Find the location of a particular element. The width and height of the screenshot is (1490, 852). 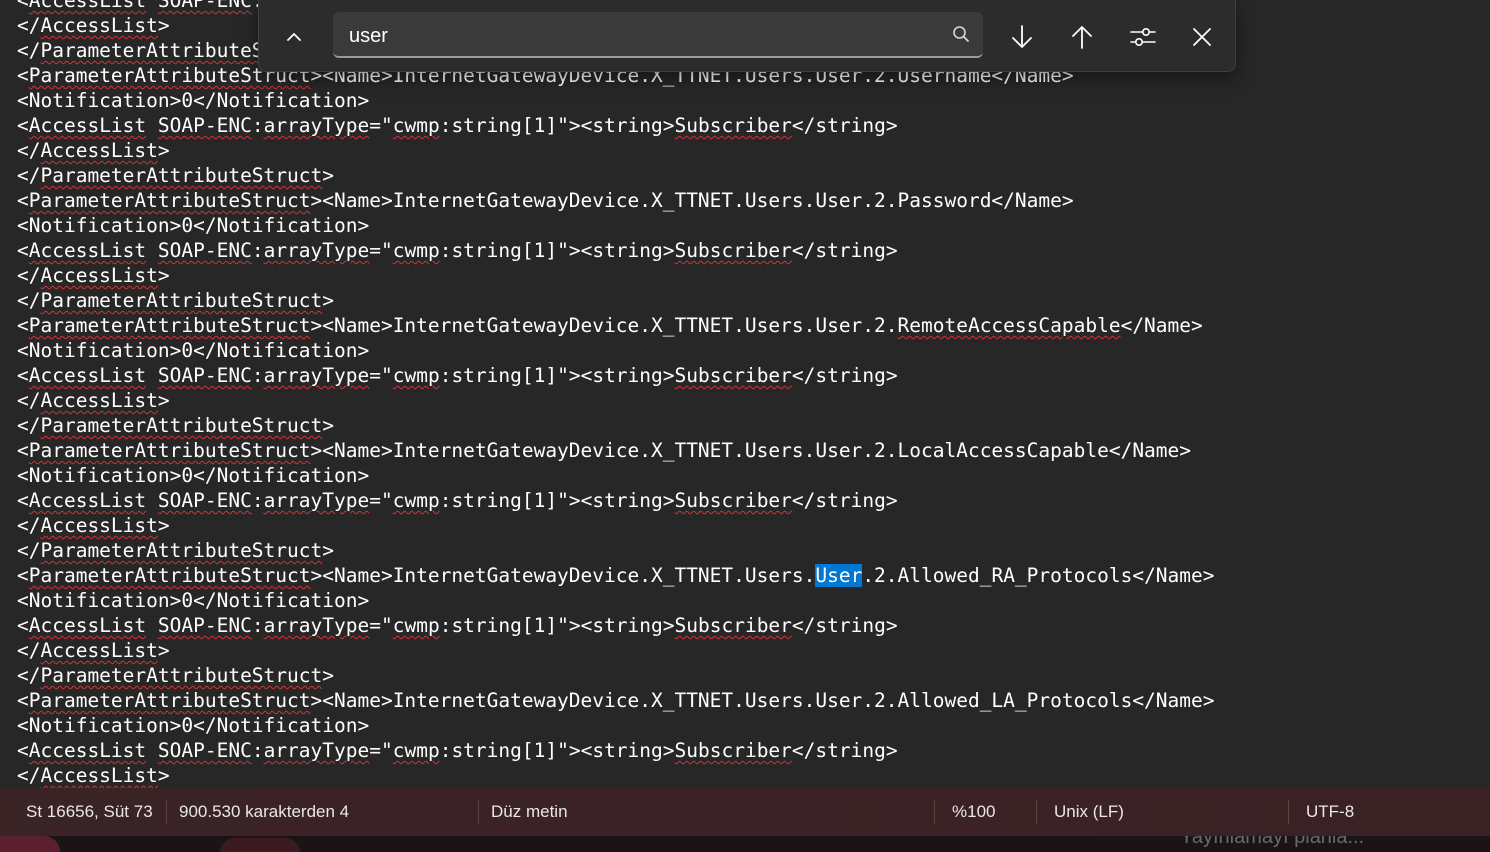

chevron-up-icon is located at coordinates (294, 37).